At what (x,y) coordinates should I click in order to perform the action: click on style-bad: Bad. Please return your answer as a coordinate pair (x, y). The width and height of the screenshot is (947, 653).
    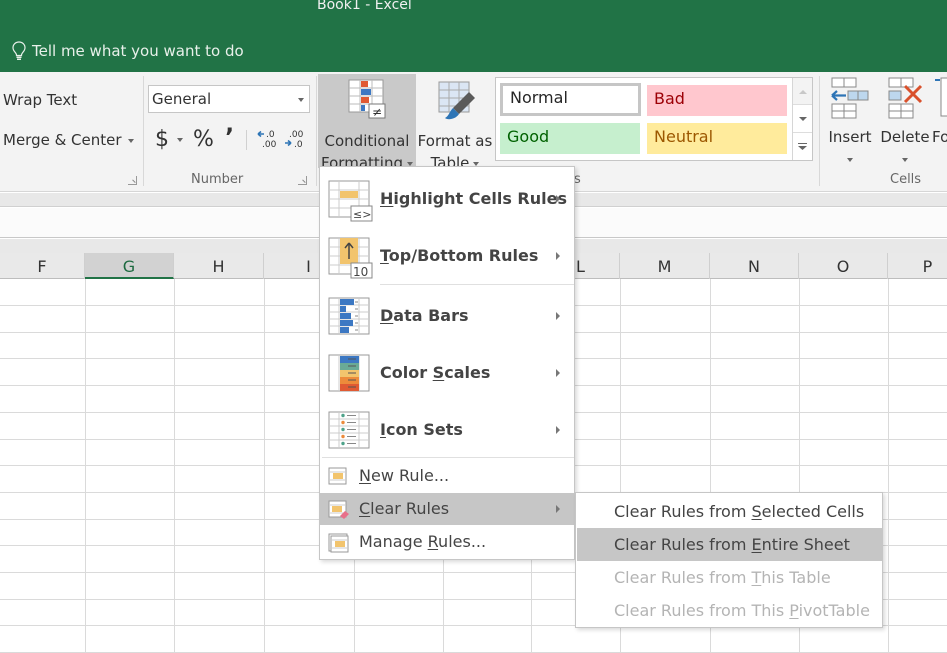
    Looking at the image, I should click on (717, 100).